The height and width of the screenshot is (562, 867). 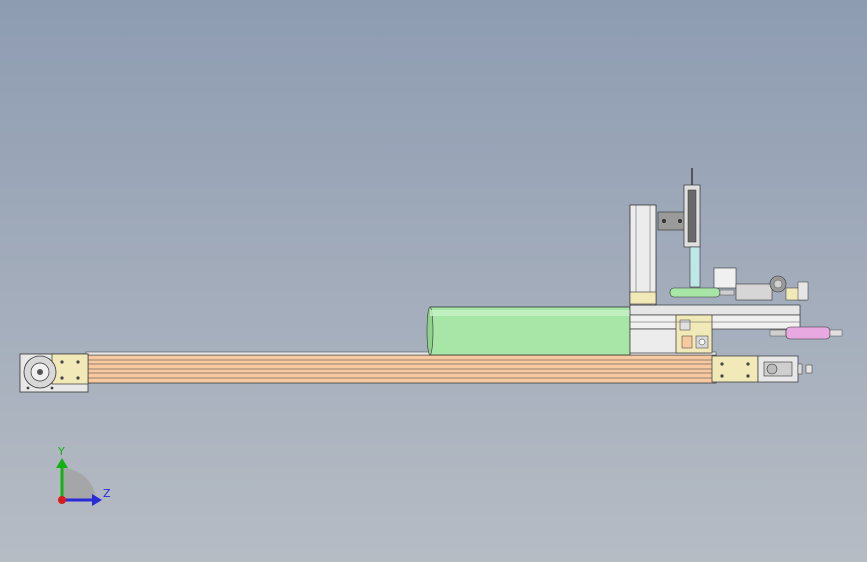 What do you see at coordinates (62, 463) in the screenshot?
I see `y-arrow` at bounding box center [62, 463].